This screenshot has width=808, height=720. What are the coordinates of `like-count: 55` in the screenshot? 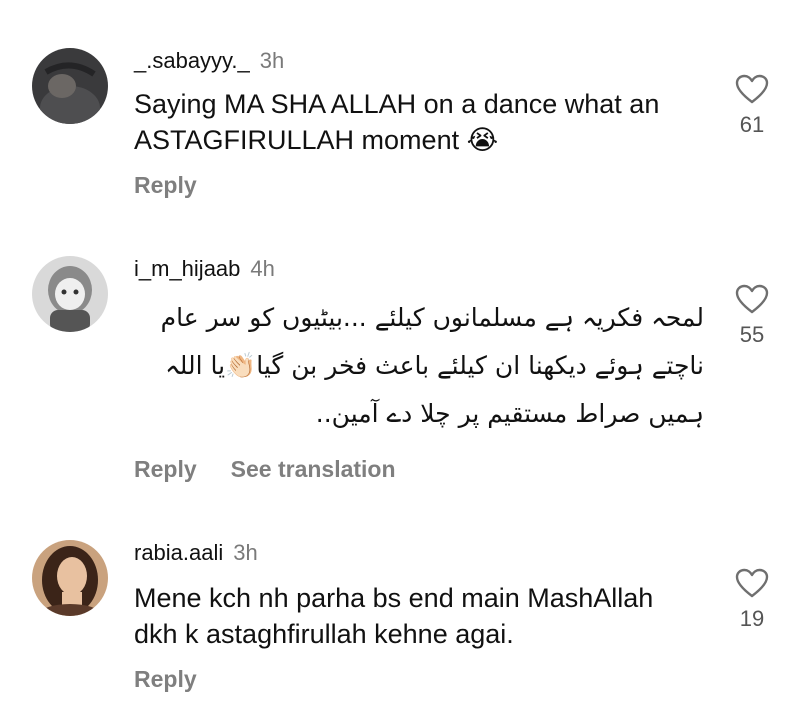 It's located at (752, 334).